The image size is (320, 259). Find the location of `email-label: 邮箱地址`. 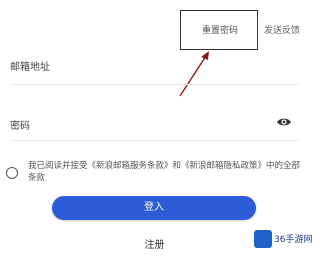

email-label: 邮箱地址 is located at coordinates (30, 67).